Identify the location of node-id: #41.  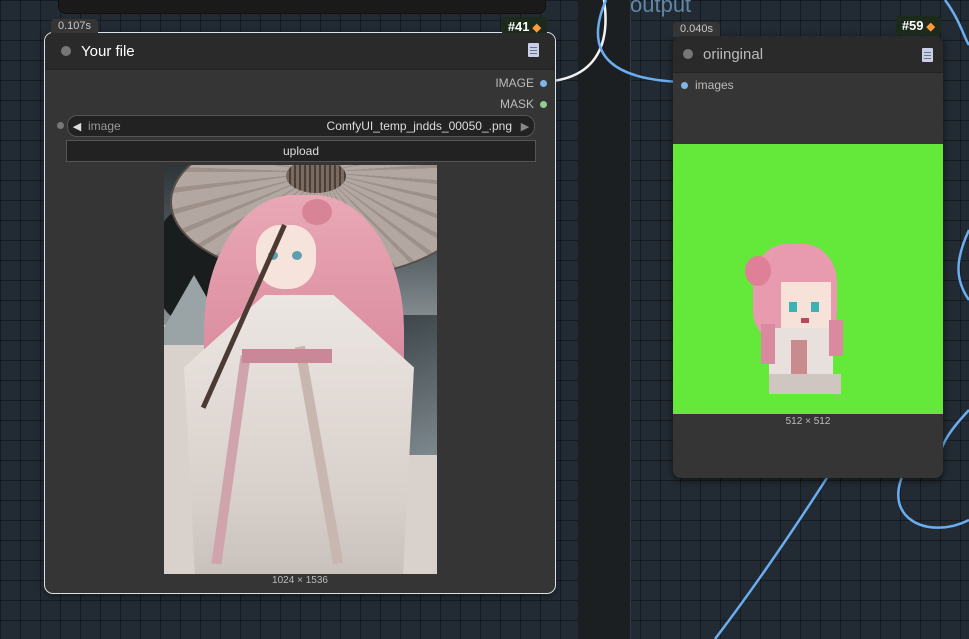
(518, 26).